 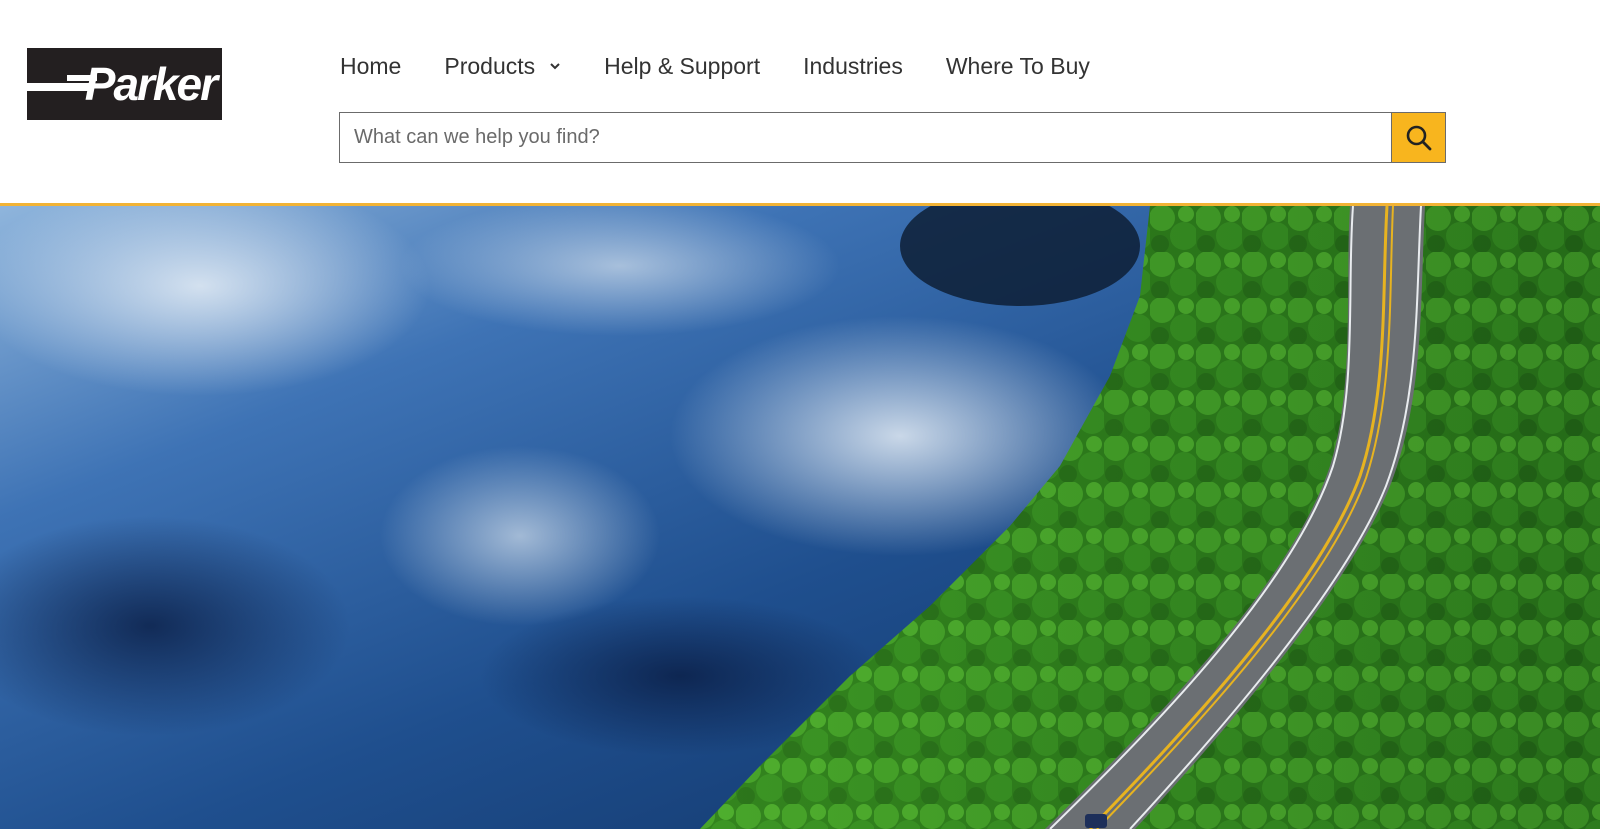 I want to click on nav-item-label: Industries, so click(x=853, y=65).